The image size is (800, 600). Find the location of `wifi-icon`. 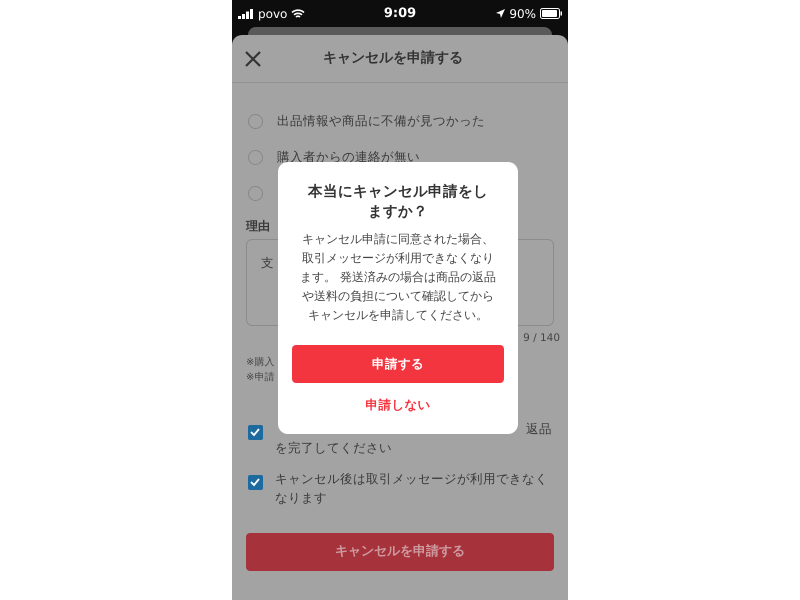

wifi-icon is located at coordinates (298, 13).